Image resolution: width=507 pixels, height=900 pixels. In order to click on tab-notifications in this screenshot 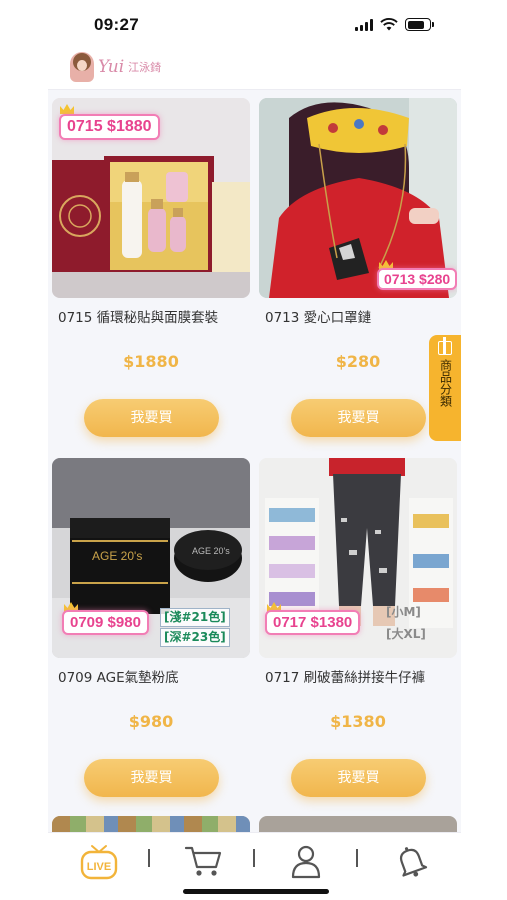, I will do `click(411, 861)`.